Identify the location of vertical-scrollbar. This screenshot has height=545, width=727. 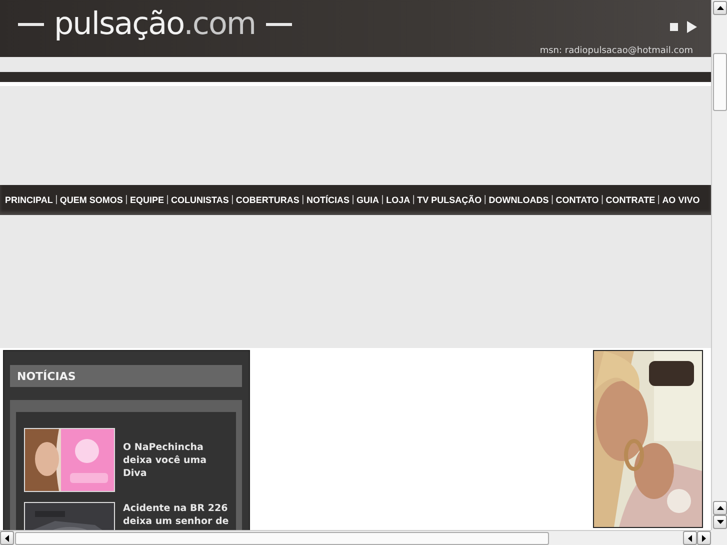
(719, 265).